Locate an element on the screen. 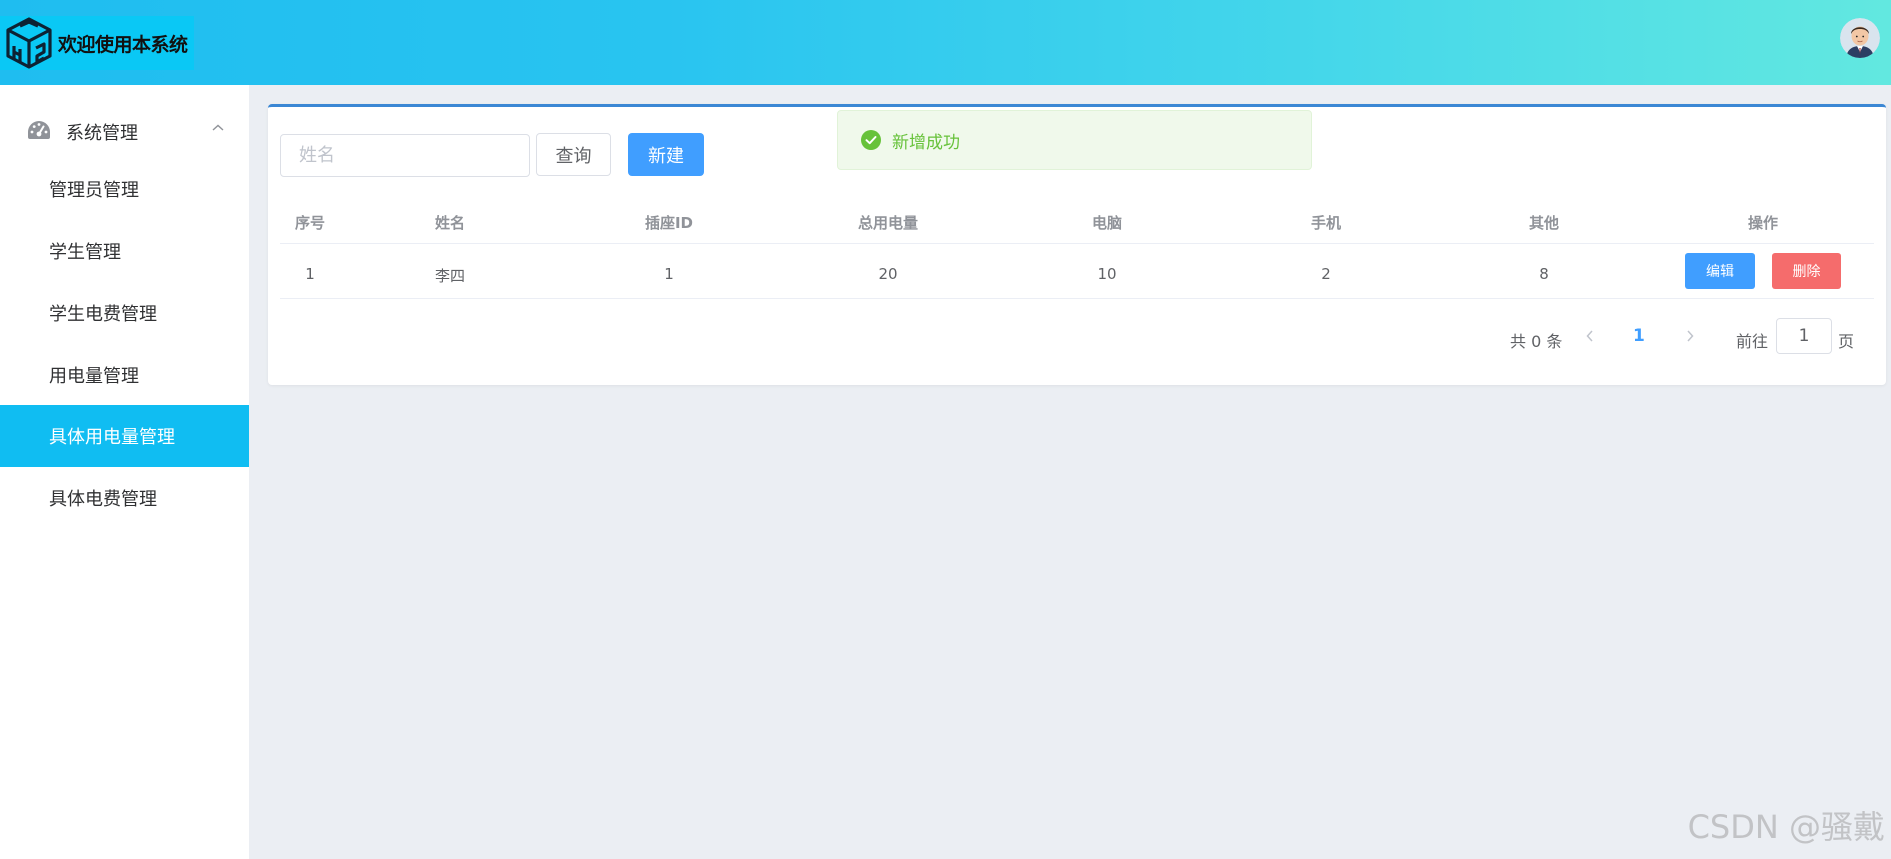 The image size is (1891, 859). cell-computer: 10 is located at coordinates (1107, 274).